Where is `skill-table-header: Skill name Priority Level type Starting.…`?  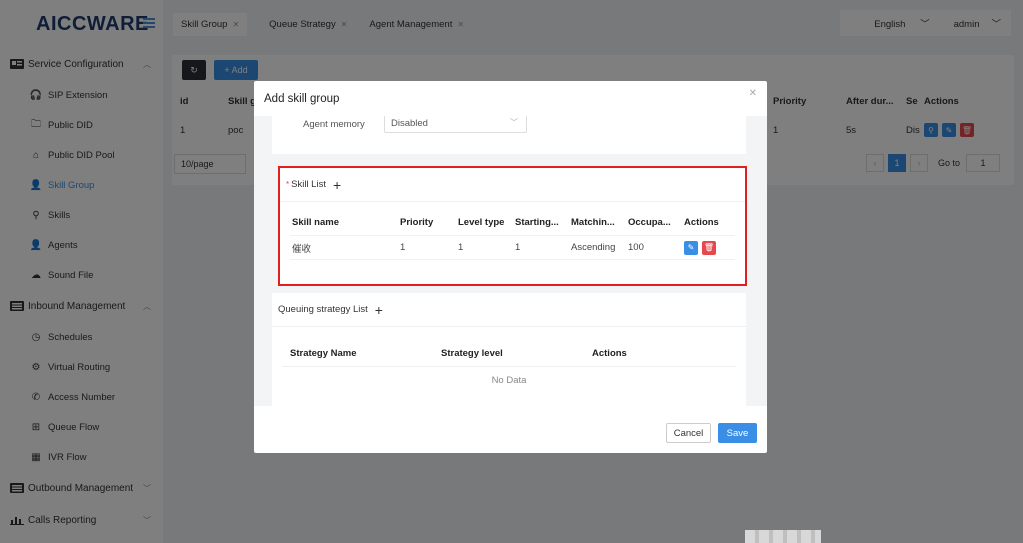
skill-table-header: Skill name Priority Level type Starting.… is located at coordinates (512, 223).